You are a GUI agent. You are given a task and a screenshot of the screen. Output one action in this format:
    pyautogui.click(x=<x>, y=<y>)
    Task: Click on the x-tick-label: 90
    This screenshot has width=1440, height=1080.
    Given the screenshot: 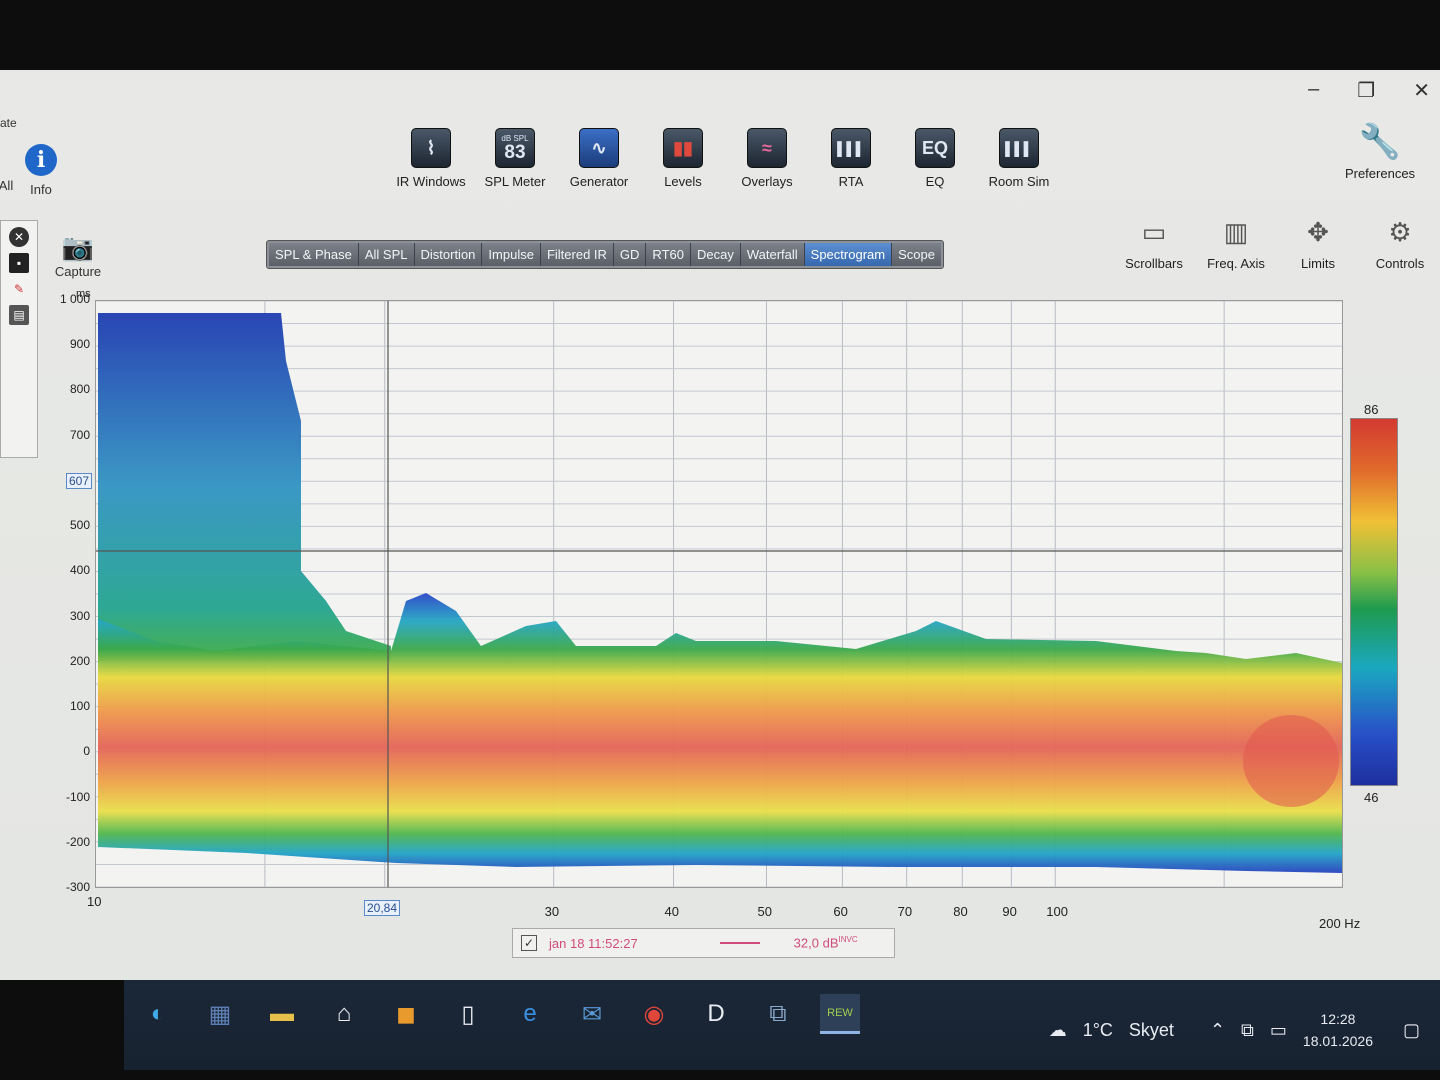 What is the action you would take?
    pyautogui.click(x=1009, y=911)
    